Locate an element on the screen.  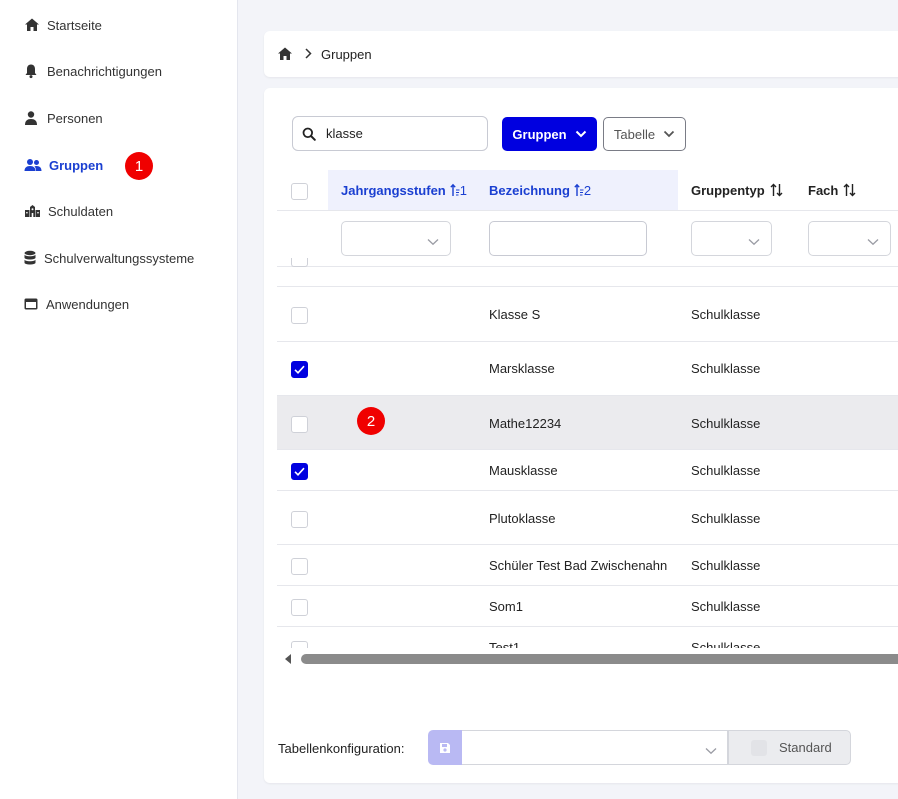
sidebar-item-label: Schuldaten is located at coordinates (81, 211).